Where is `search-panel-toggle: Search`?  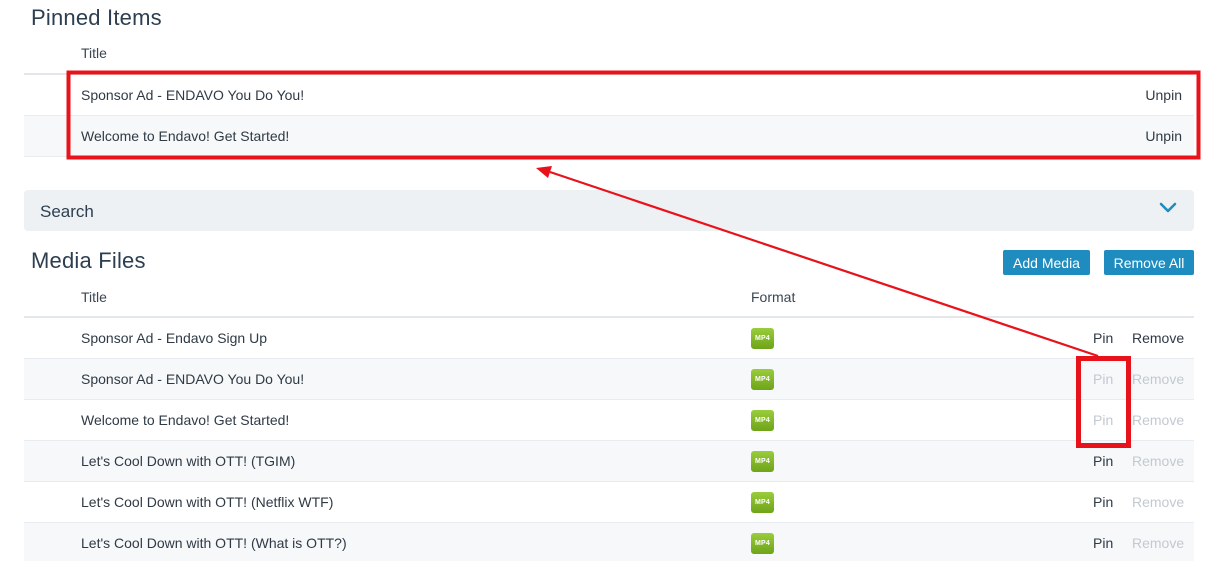 search-panel-toggle: Search is located at coordinates (609, 210).